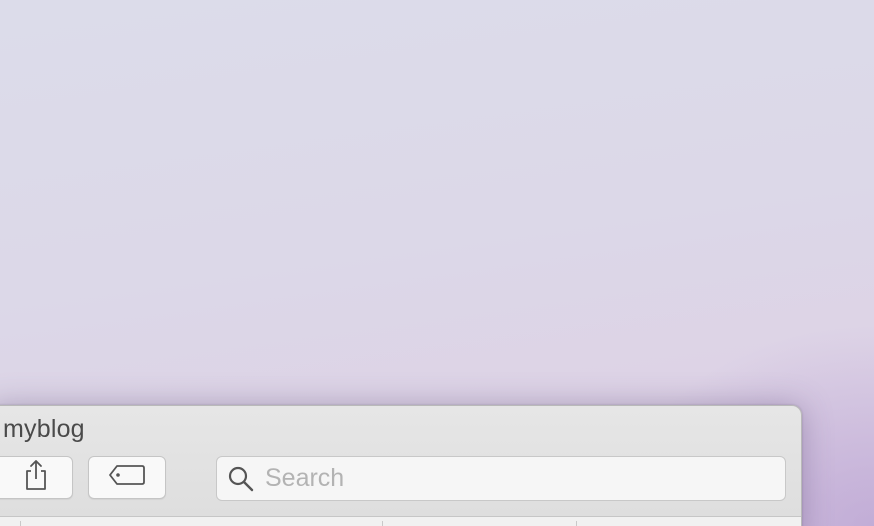 Image resolution: width=874 pixels, height=526 pixels. Describe the element at coordinates (44, 429) in the screenshot. I see `window-title: myblog` at that location.